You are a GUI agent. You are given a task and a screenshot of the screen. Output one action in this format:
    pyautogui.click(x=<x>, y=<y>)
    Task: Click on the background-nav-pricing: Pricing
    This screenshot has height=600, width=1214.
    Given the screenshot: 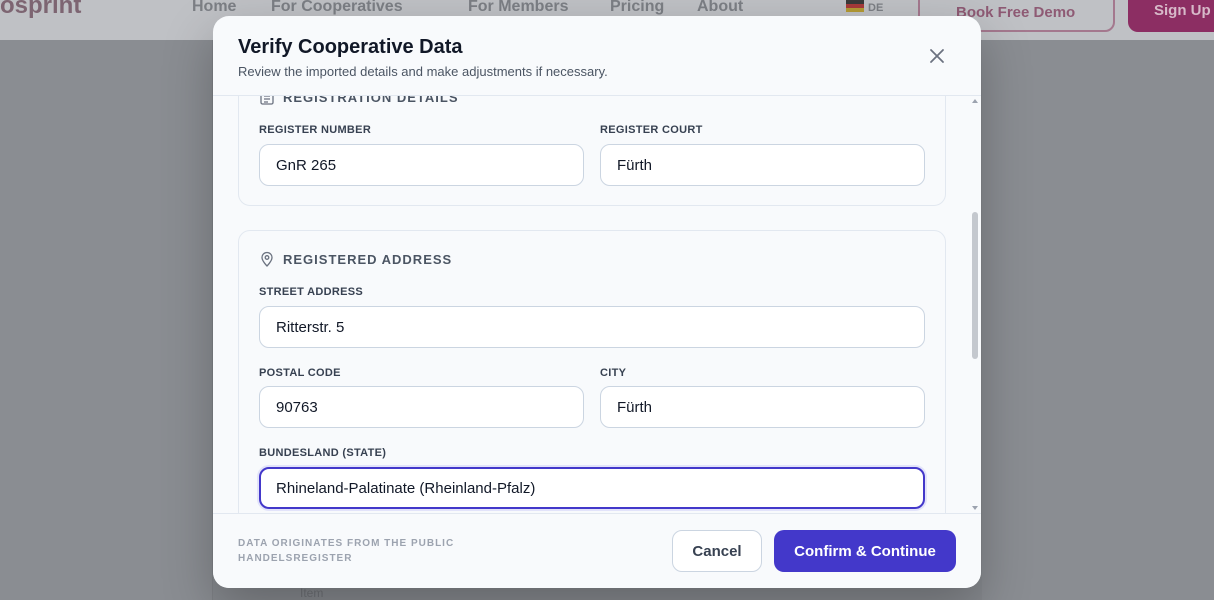 What is the action you would take?
    pyautogui.click(x=637, y=7)
    